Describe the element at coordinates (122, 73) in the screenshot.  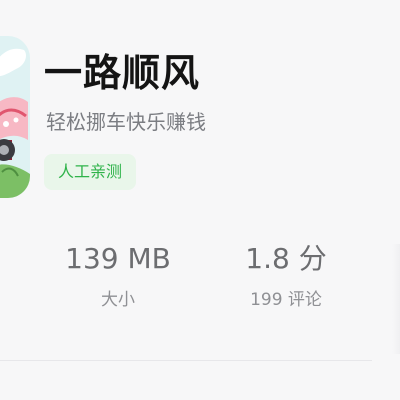
I see `app-title: 一路顺风` at that location.